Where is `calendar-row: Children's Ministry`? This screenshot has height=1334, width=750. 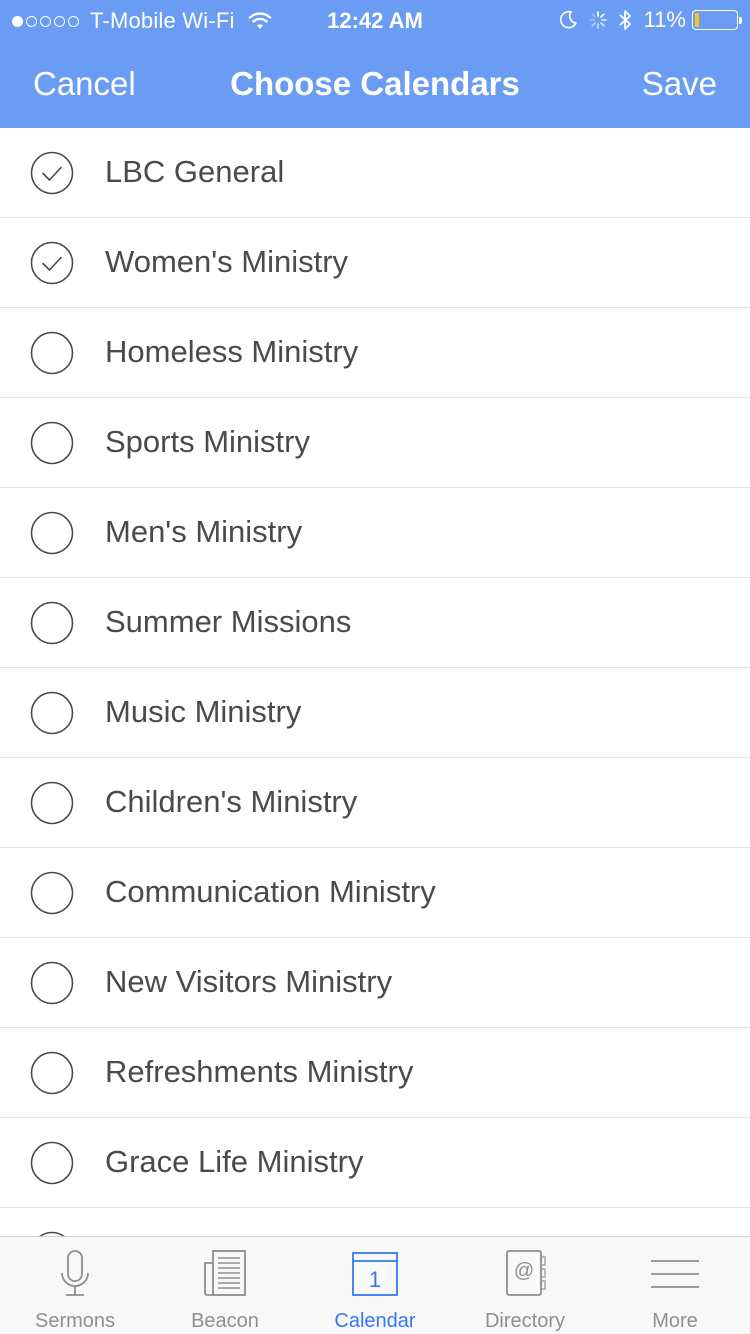
calendar-row: Children's Ministry is located at coordinates (375, 803).